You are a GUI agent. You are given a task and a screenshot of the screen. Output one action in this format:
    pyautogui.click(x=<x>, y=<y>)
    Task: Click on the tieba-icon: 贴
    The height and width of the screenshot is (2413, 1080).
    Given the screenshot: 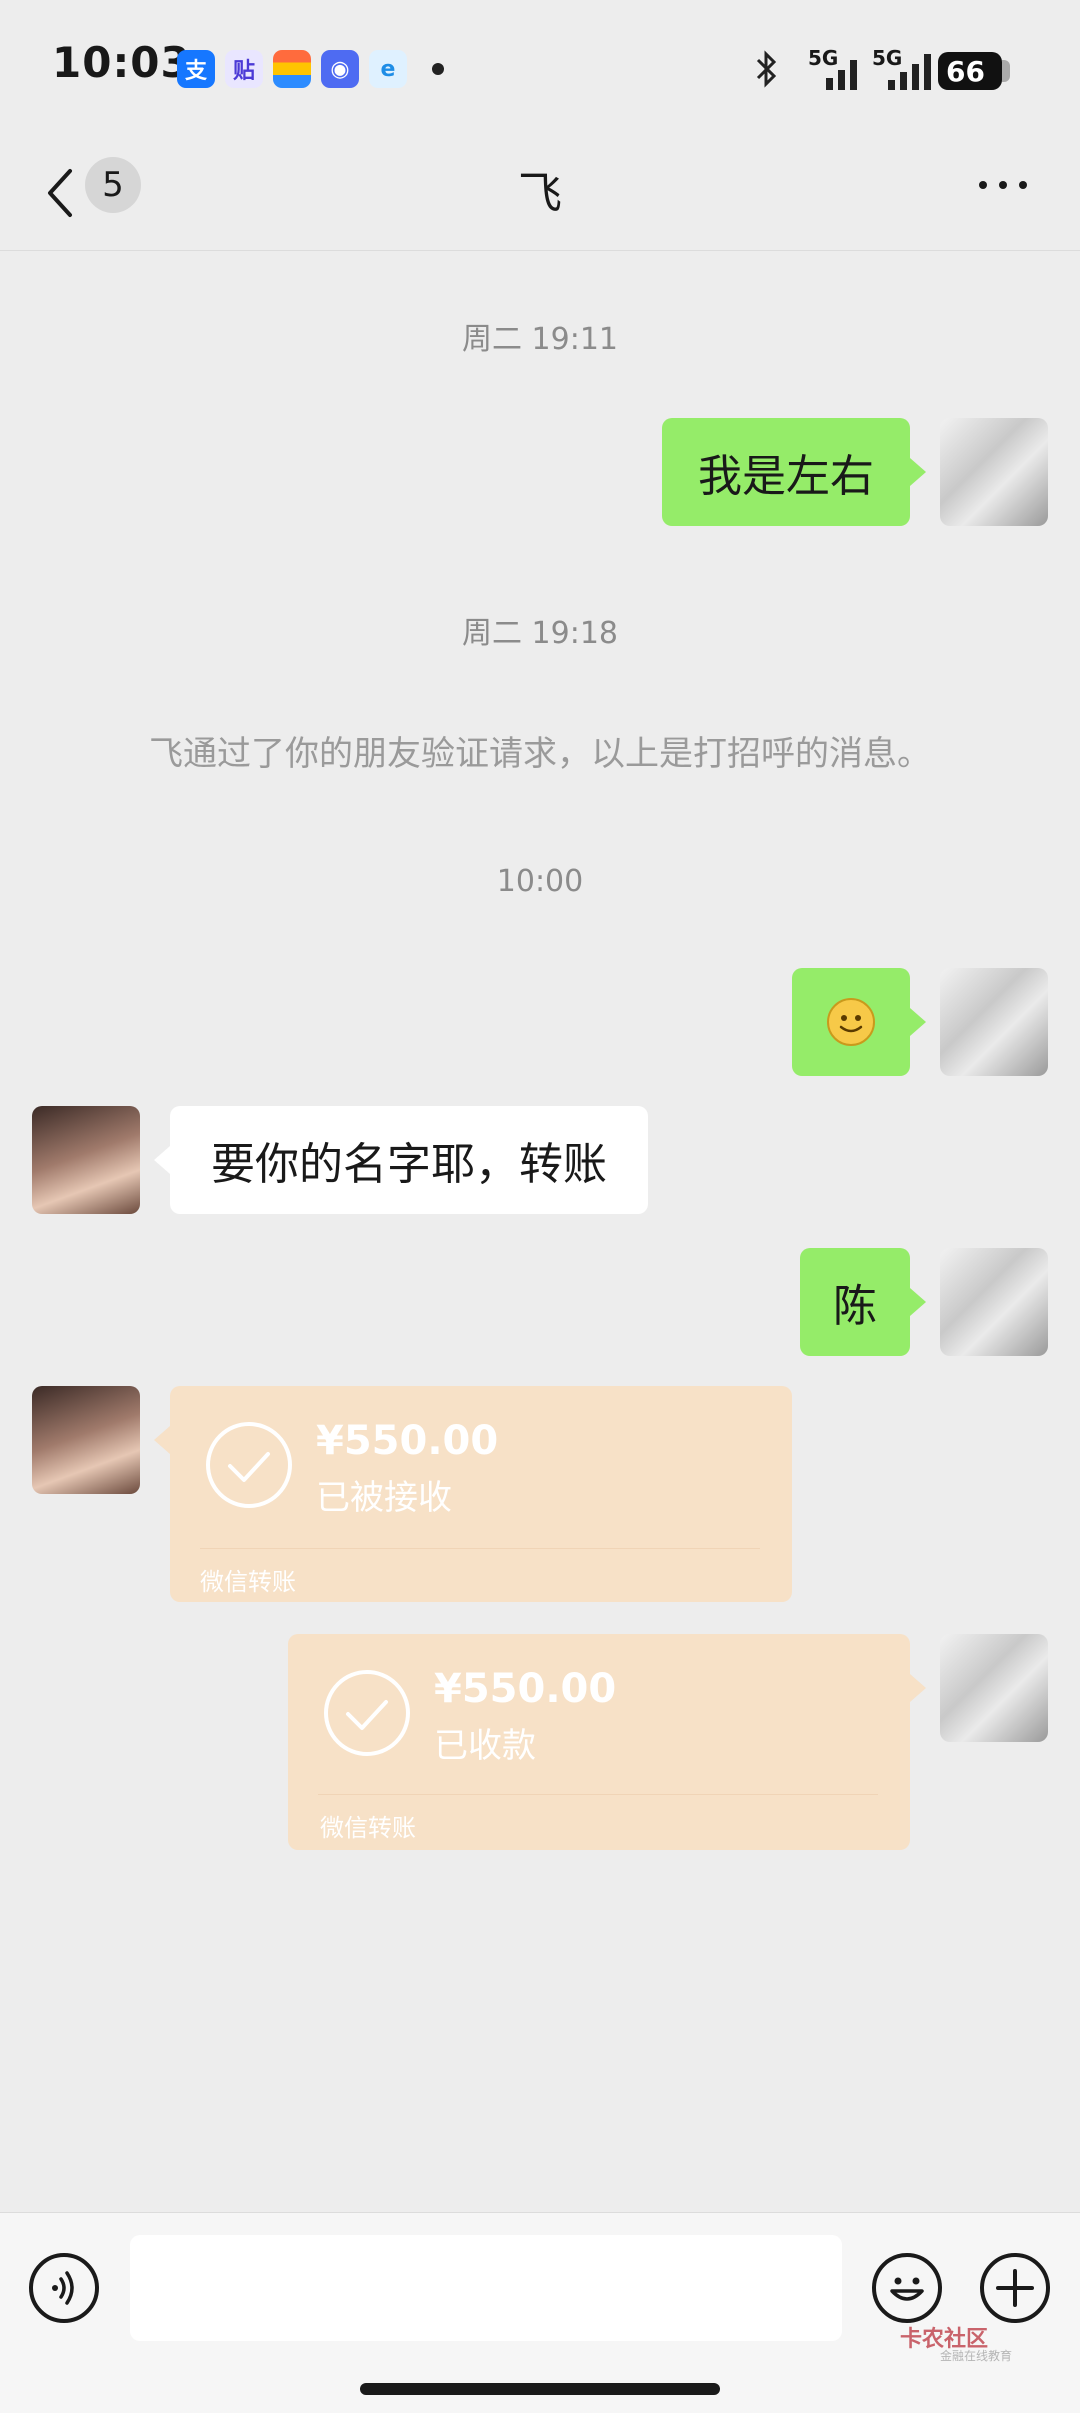 What is the action you would take?
    pyautogui.click(x=244, y=69)
    